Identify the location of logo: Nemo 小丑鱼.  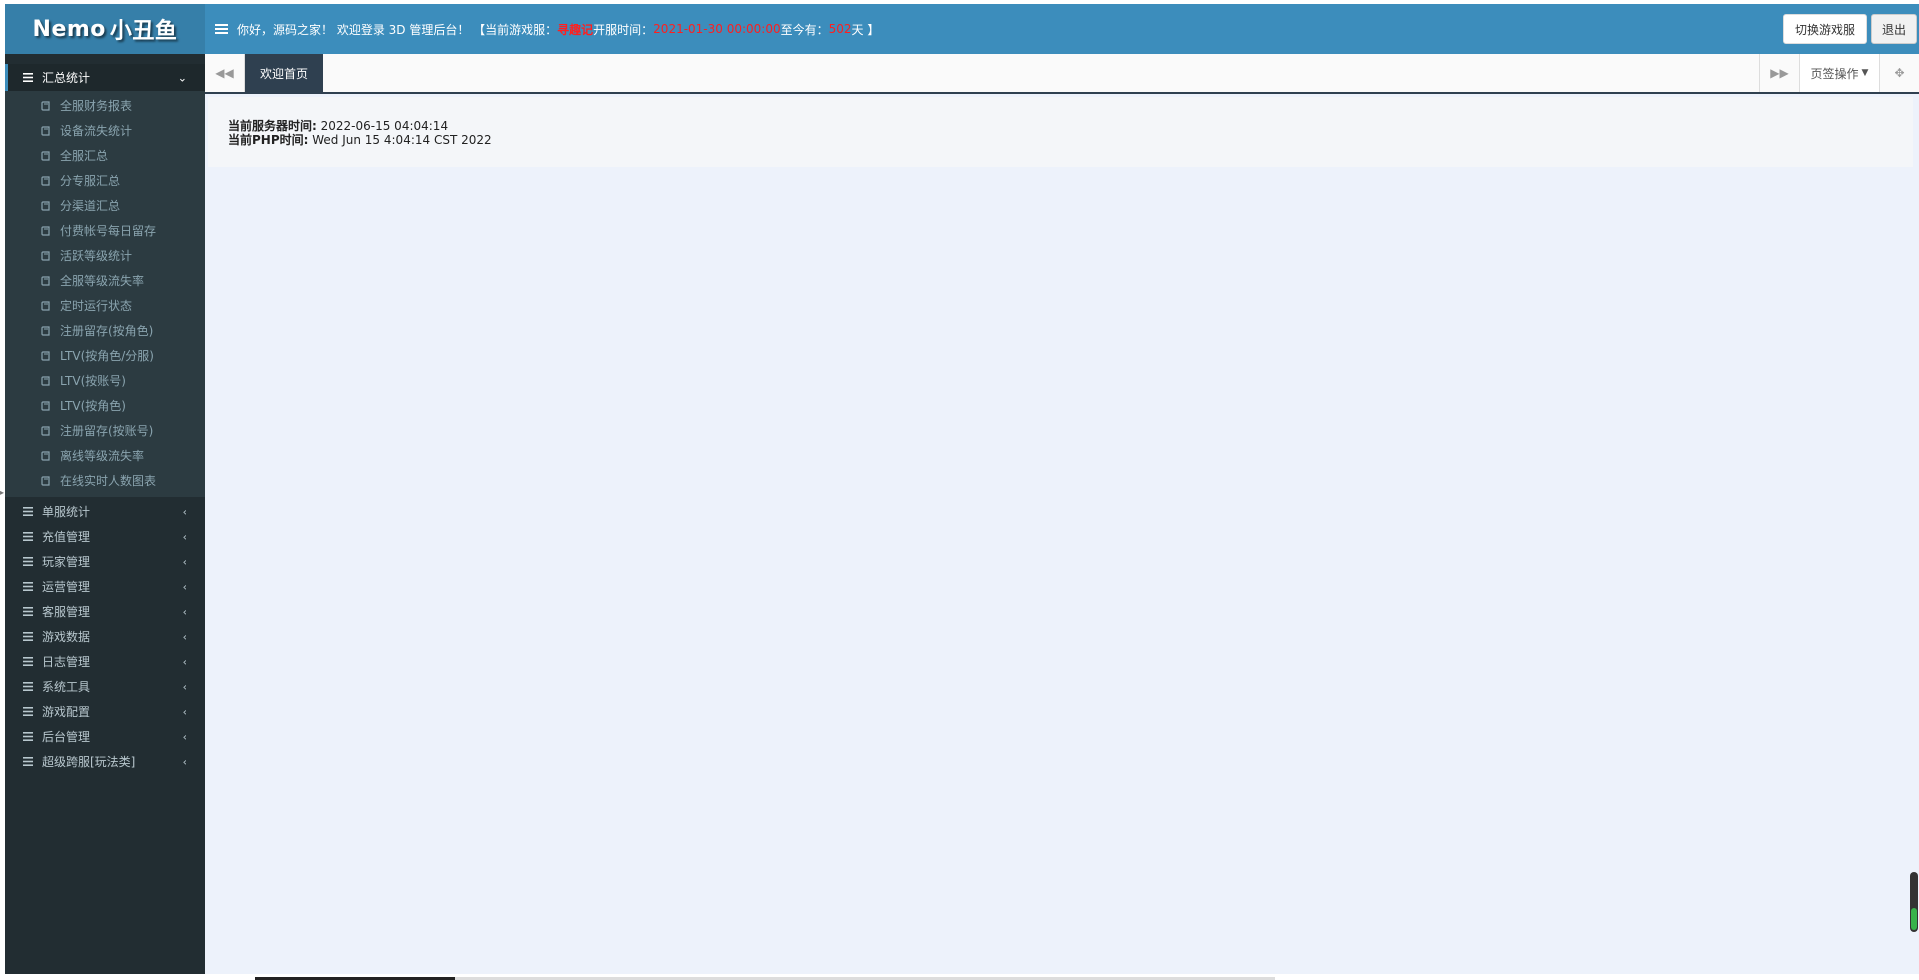
(105, 29).